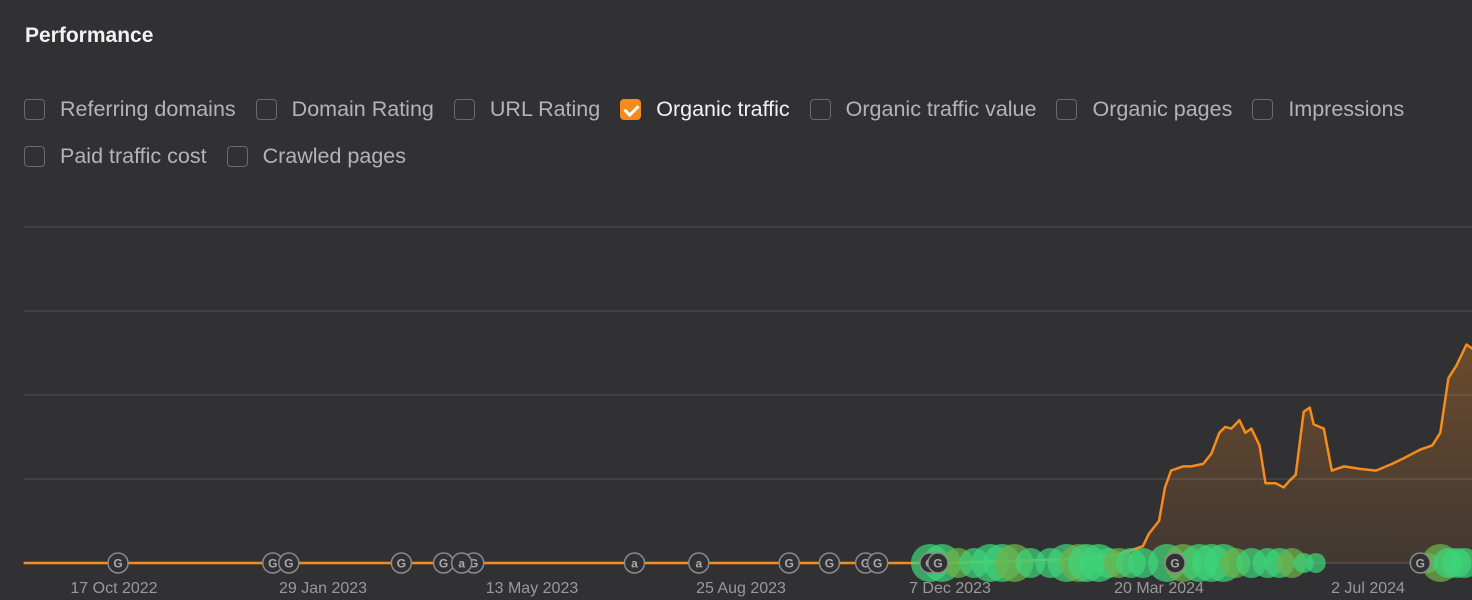 The width and height of the screenshot is (1472, 600). Describe the element at coordinates (1368, 588) in the screenshot. I see `x-tick-label: 2 Jul 2024` at that location.